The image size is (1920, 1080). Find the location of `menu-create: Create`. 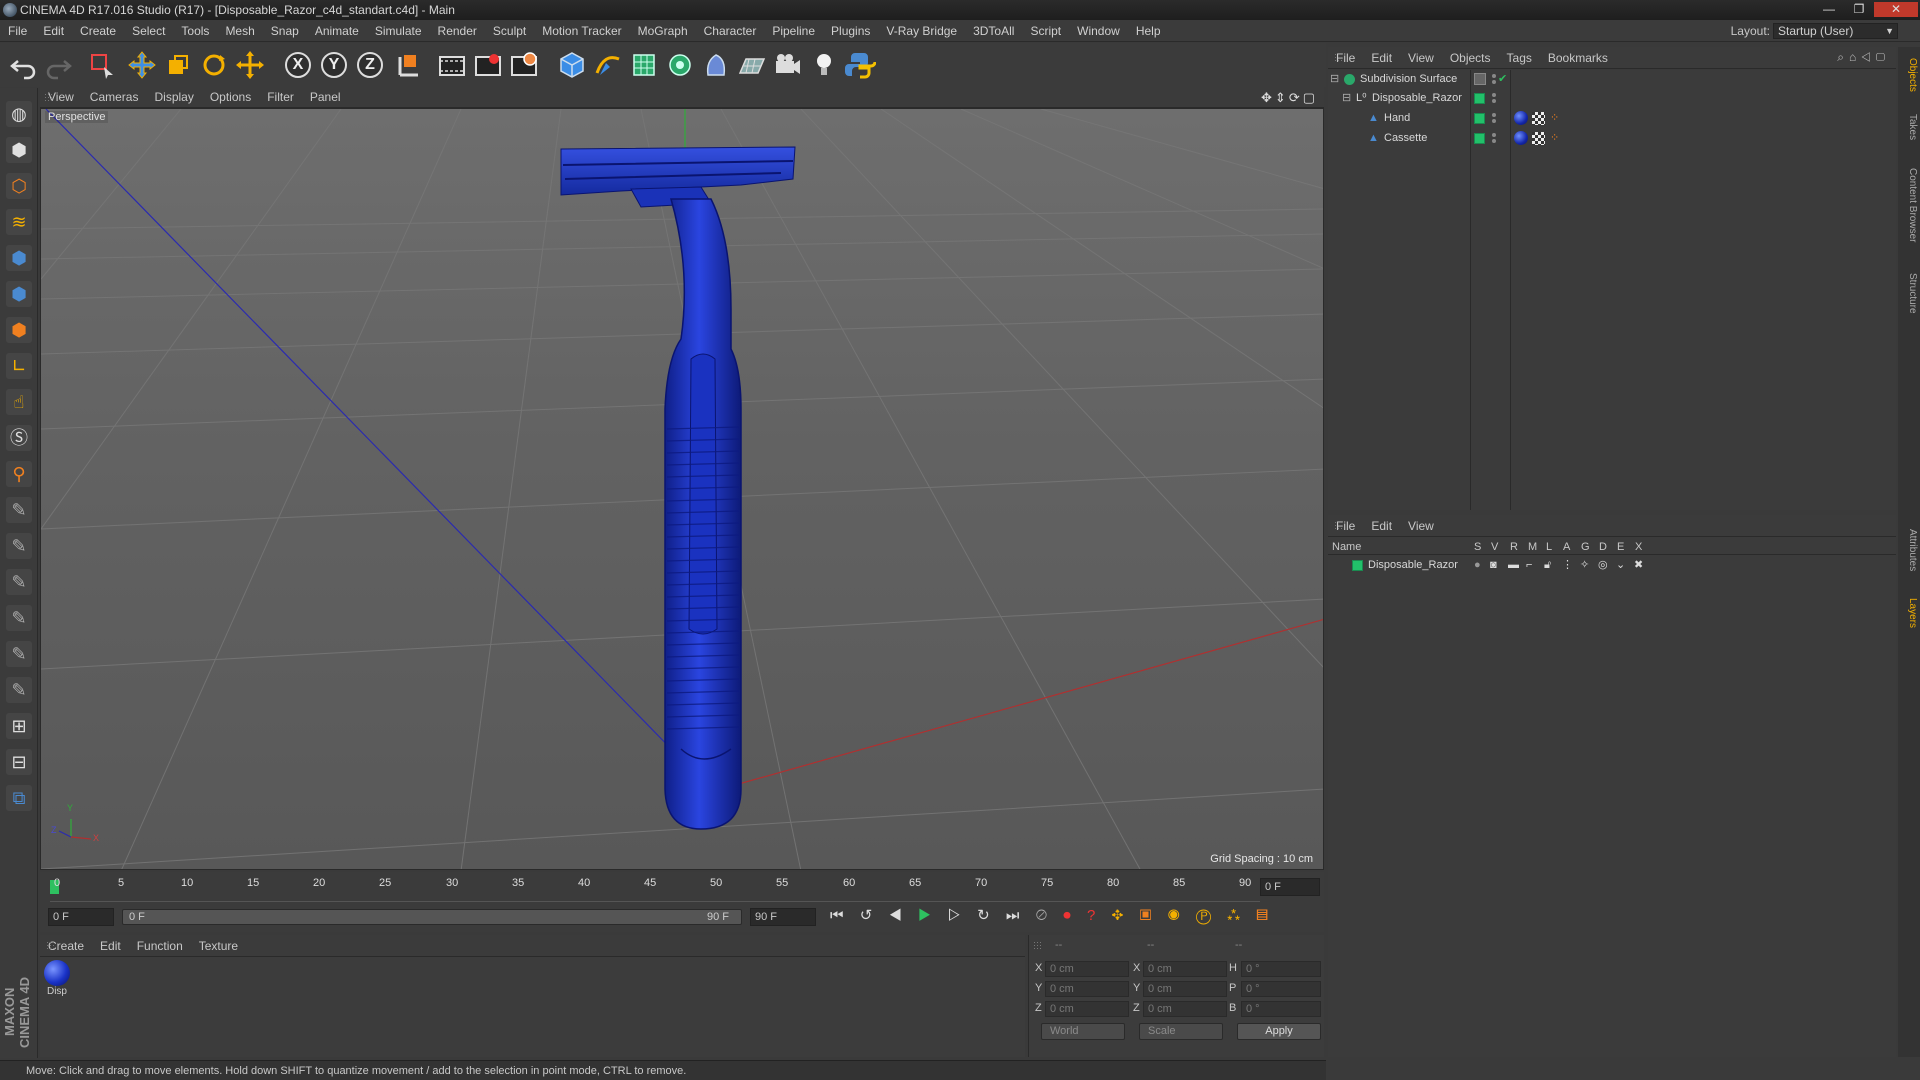

menu-create: Create is located at coordinates (98, 31).